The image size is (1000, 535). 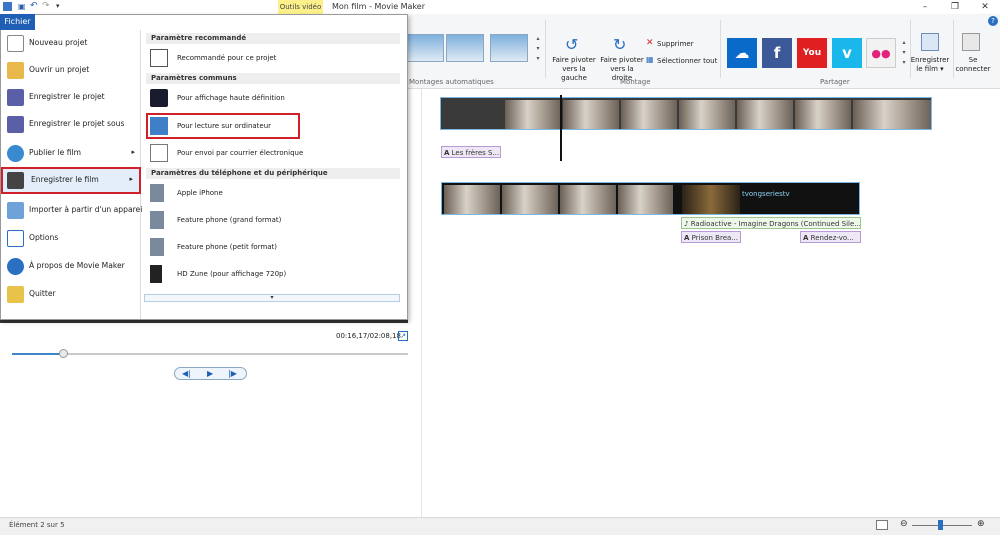 What do you see at coordinates (993, 21) in the screenshot?
I see `help-icon: ?` at bounding box center [993, 21].